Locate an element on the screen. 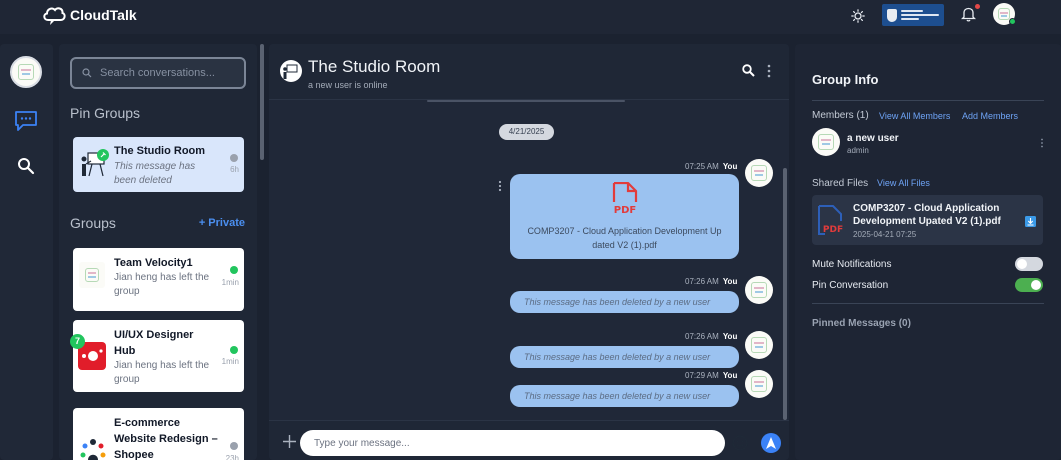 Image resolution: width=1061 pixels, height=460 pixels. brand: CloudTalk is located at coordinates (89, 15).